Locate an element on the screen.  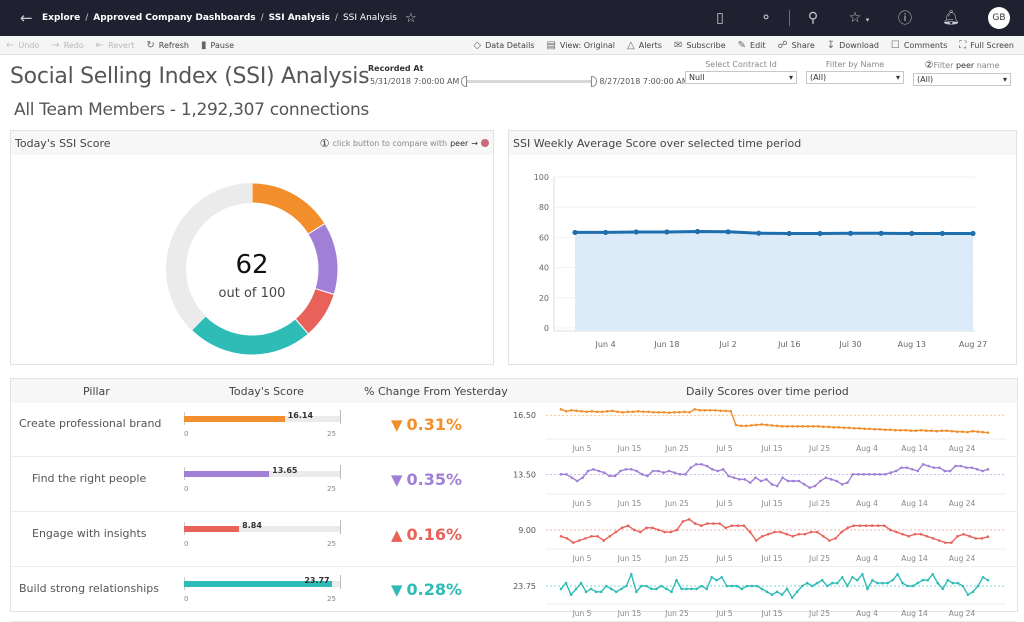
mobile-device-icon: ▯ is located at coordinates (720, 18).